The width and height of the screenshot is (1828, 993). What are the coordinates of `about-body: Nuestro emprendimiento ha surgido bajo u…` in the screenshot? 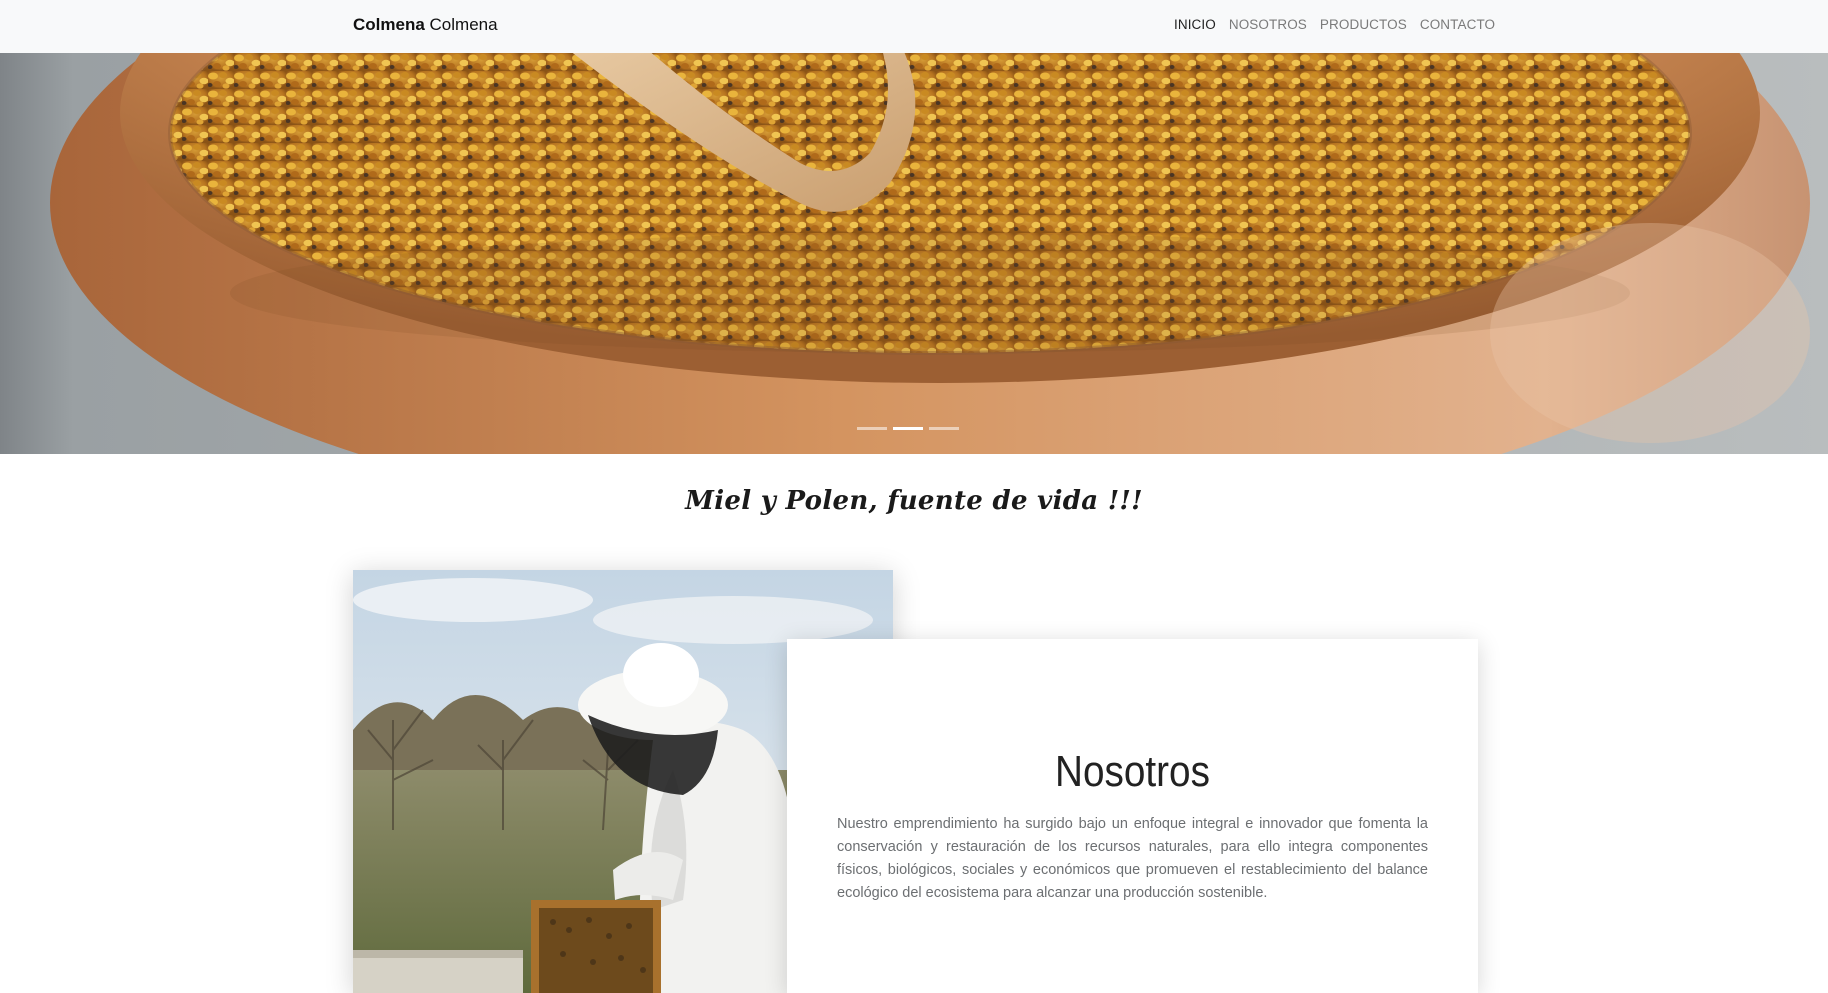 It's located at (1132, 858).